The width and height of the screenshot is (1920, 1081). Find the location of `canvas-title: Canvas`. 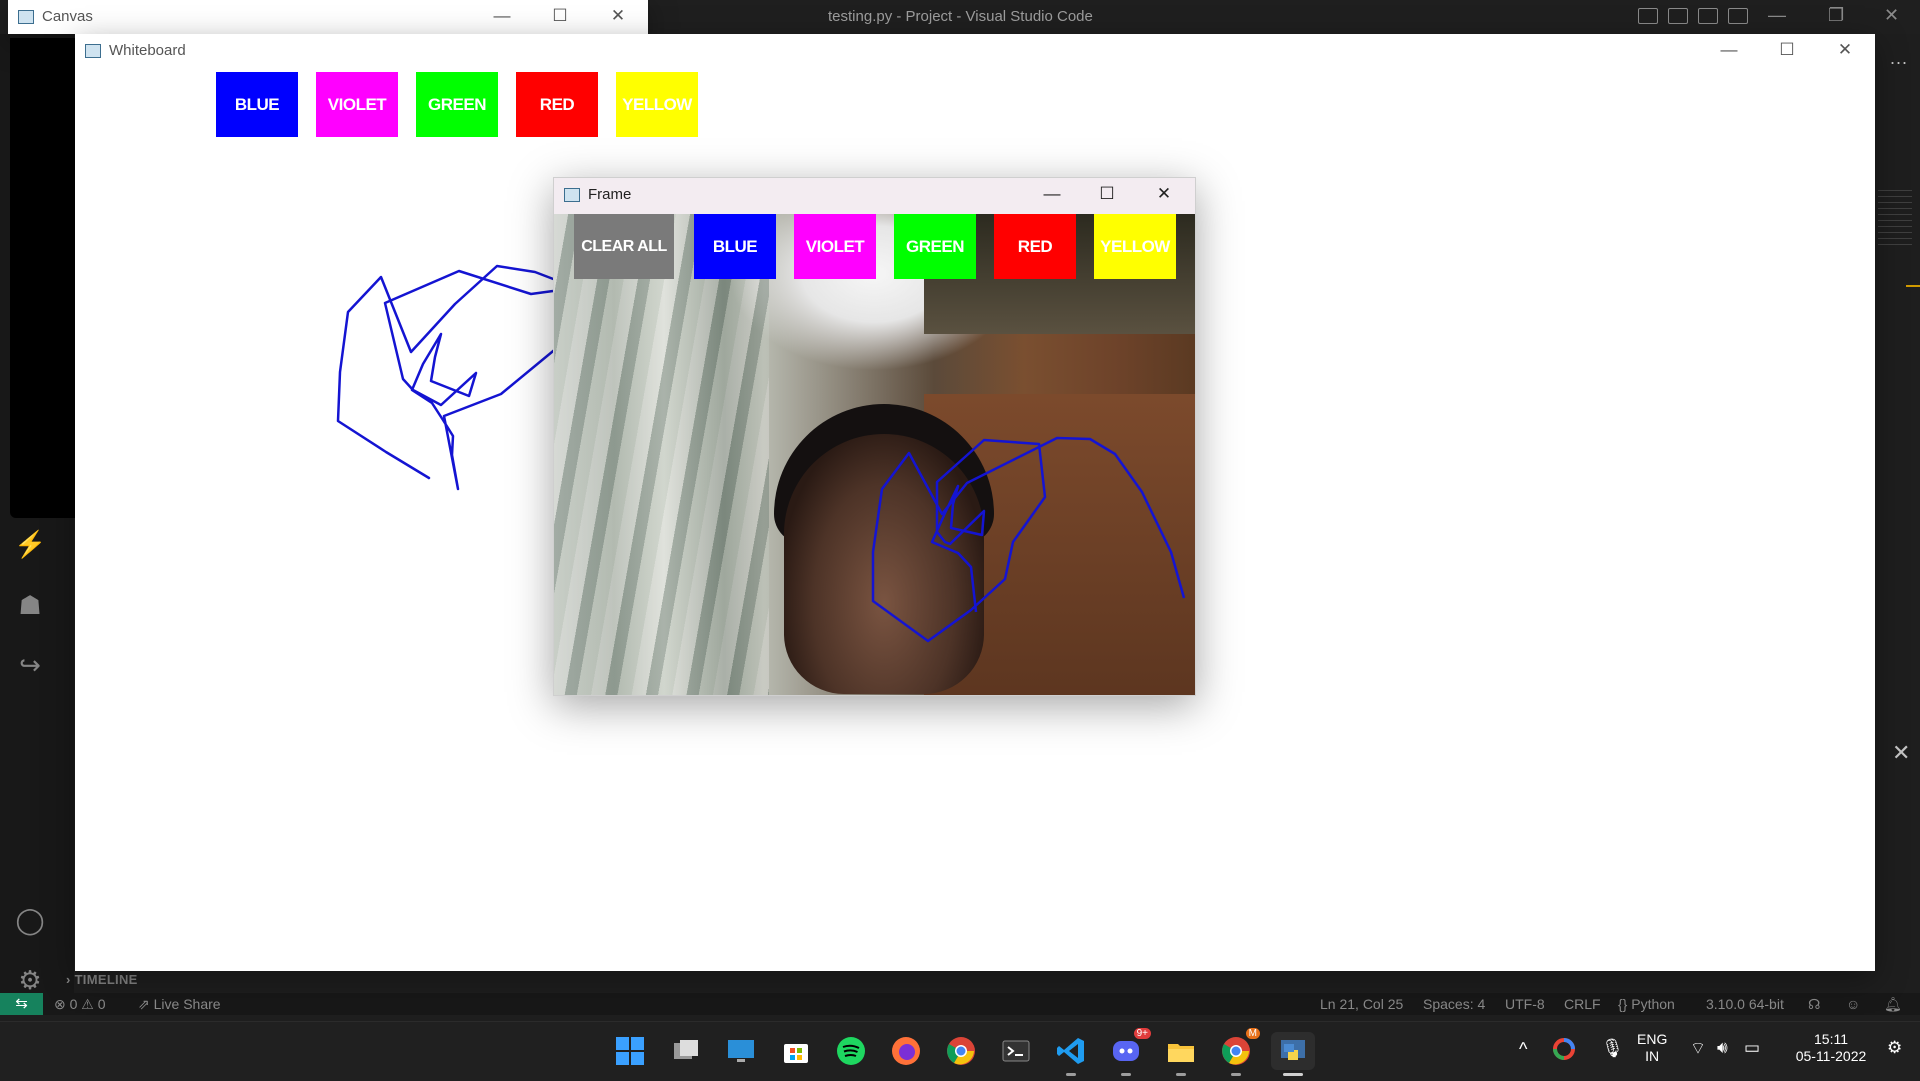

canvas-title: Canvas is located at coordinates (67, 16).